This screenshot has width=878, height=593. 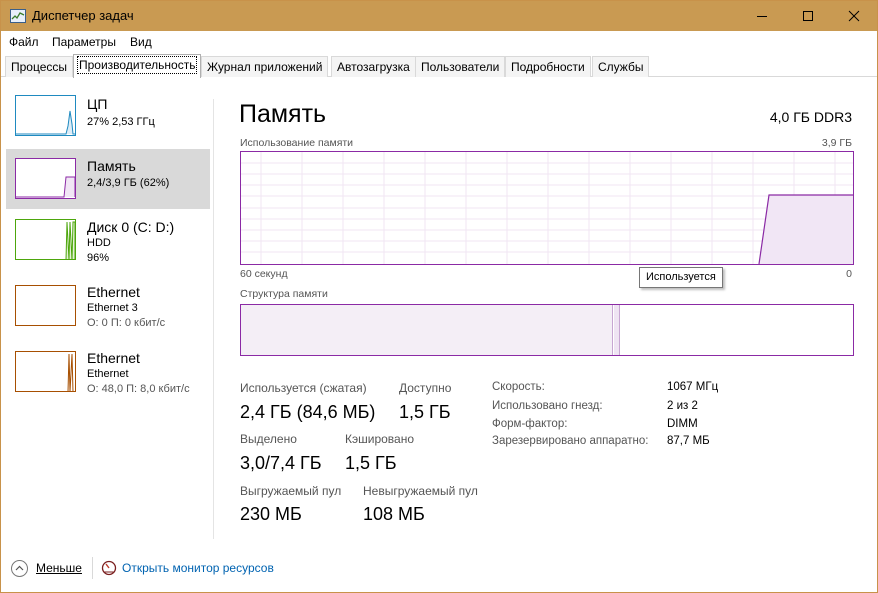 What do you see at coordinates (271, 514) in the screenshot?
I see `paged-pool-value: 230 МБ` at bounding box center [271, 514].